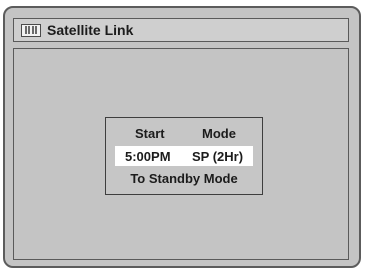 The height and width of the screenshot is (276, 368). What do you see at coordinates (217, 156) in the screenshot?
I see `record-mode-value: SP (2Hr)` at bounding box center [217, 156].